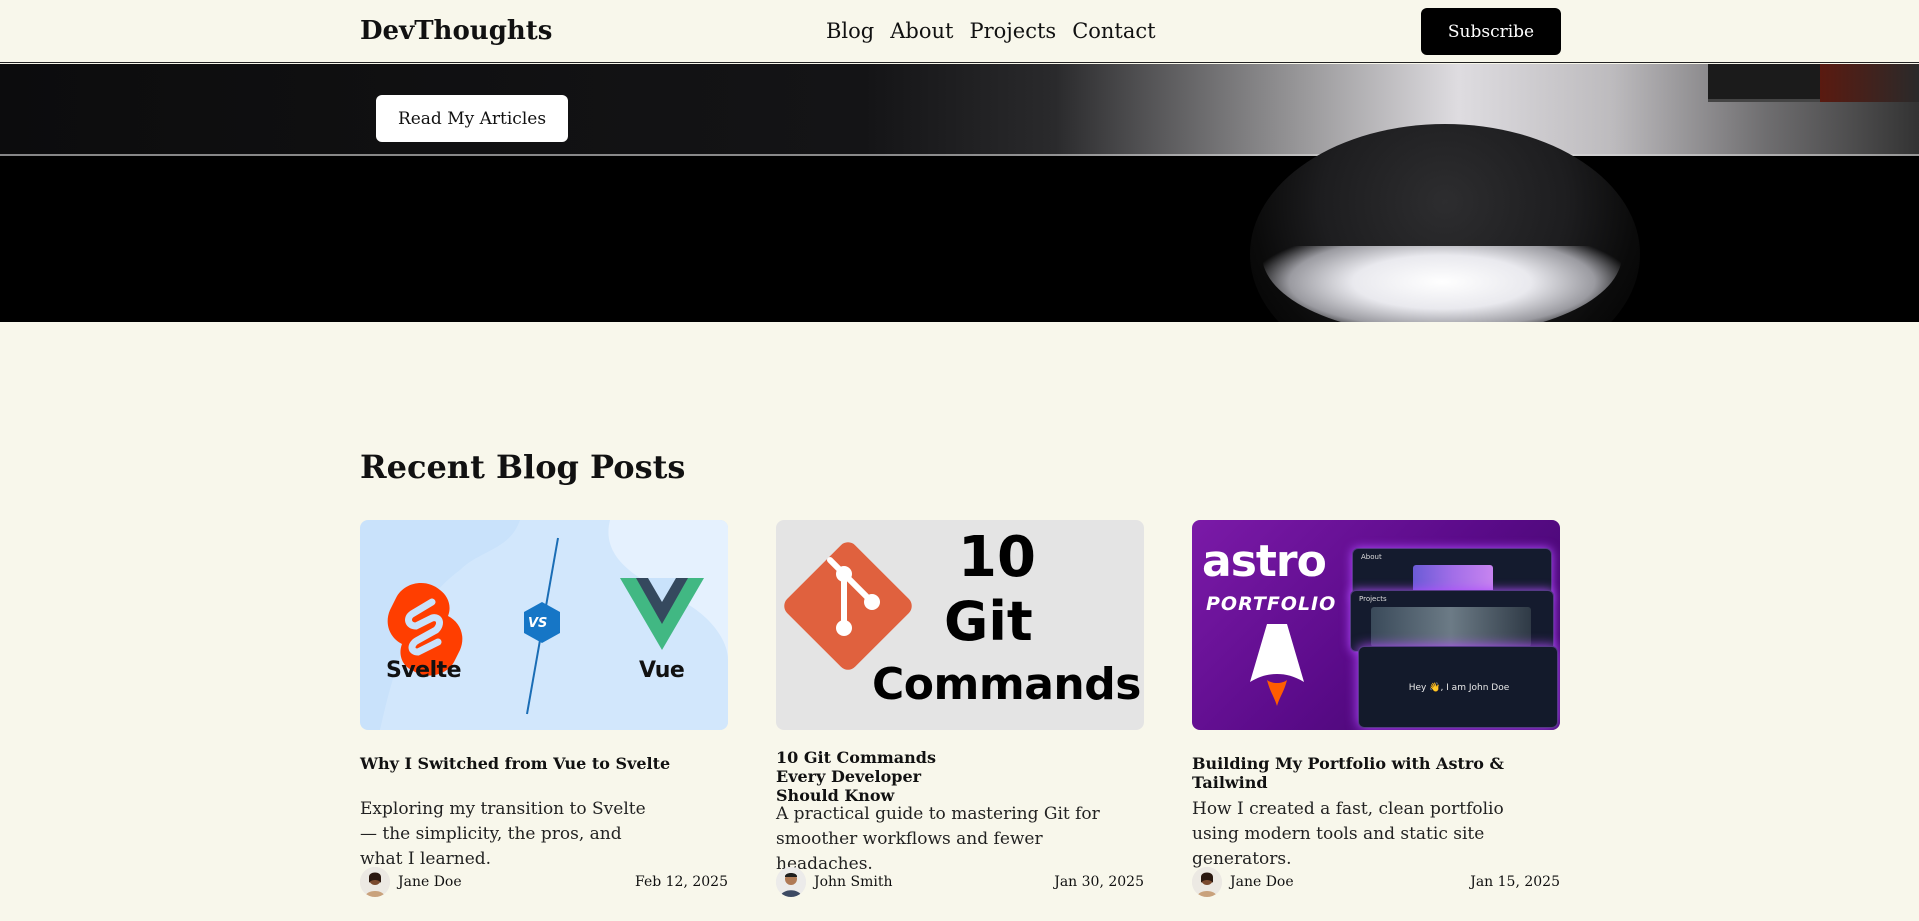 The height and width of the screenshot is (921, 1919). I want to click on preview-label: Projects, so click(1373, 599).